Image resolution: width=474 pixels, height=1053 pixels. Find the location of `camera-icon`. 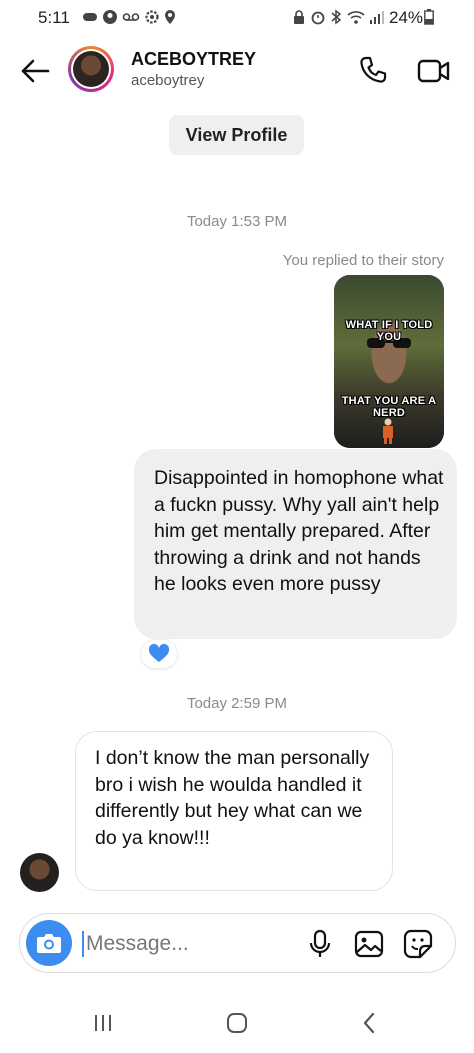

camera-icon is located at coordinates (49, 943).